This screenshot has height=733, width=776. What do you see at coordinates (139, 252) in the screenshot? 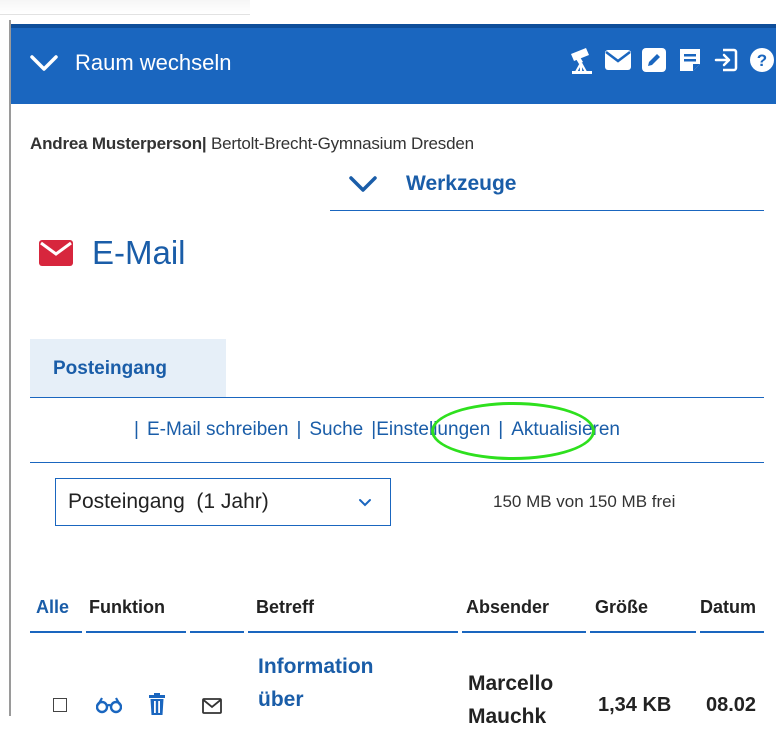
I see `page-title-text: E-Mail` at bounding box center [139, 252].